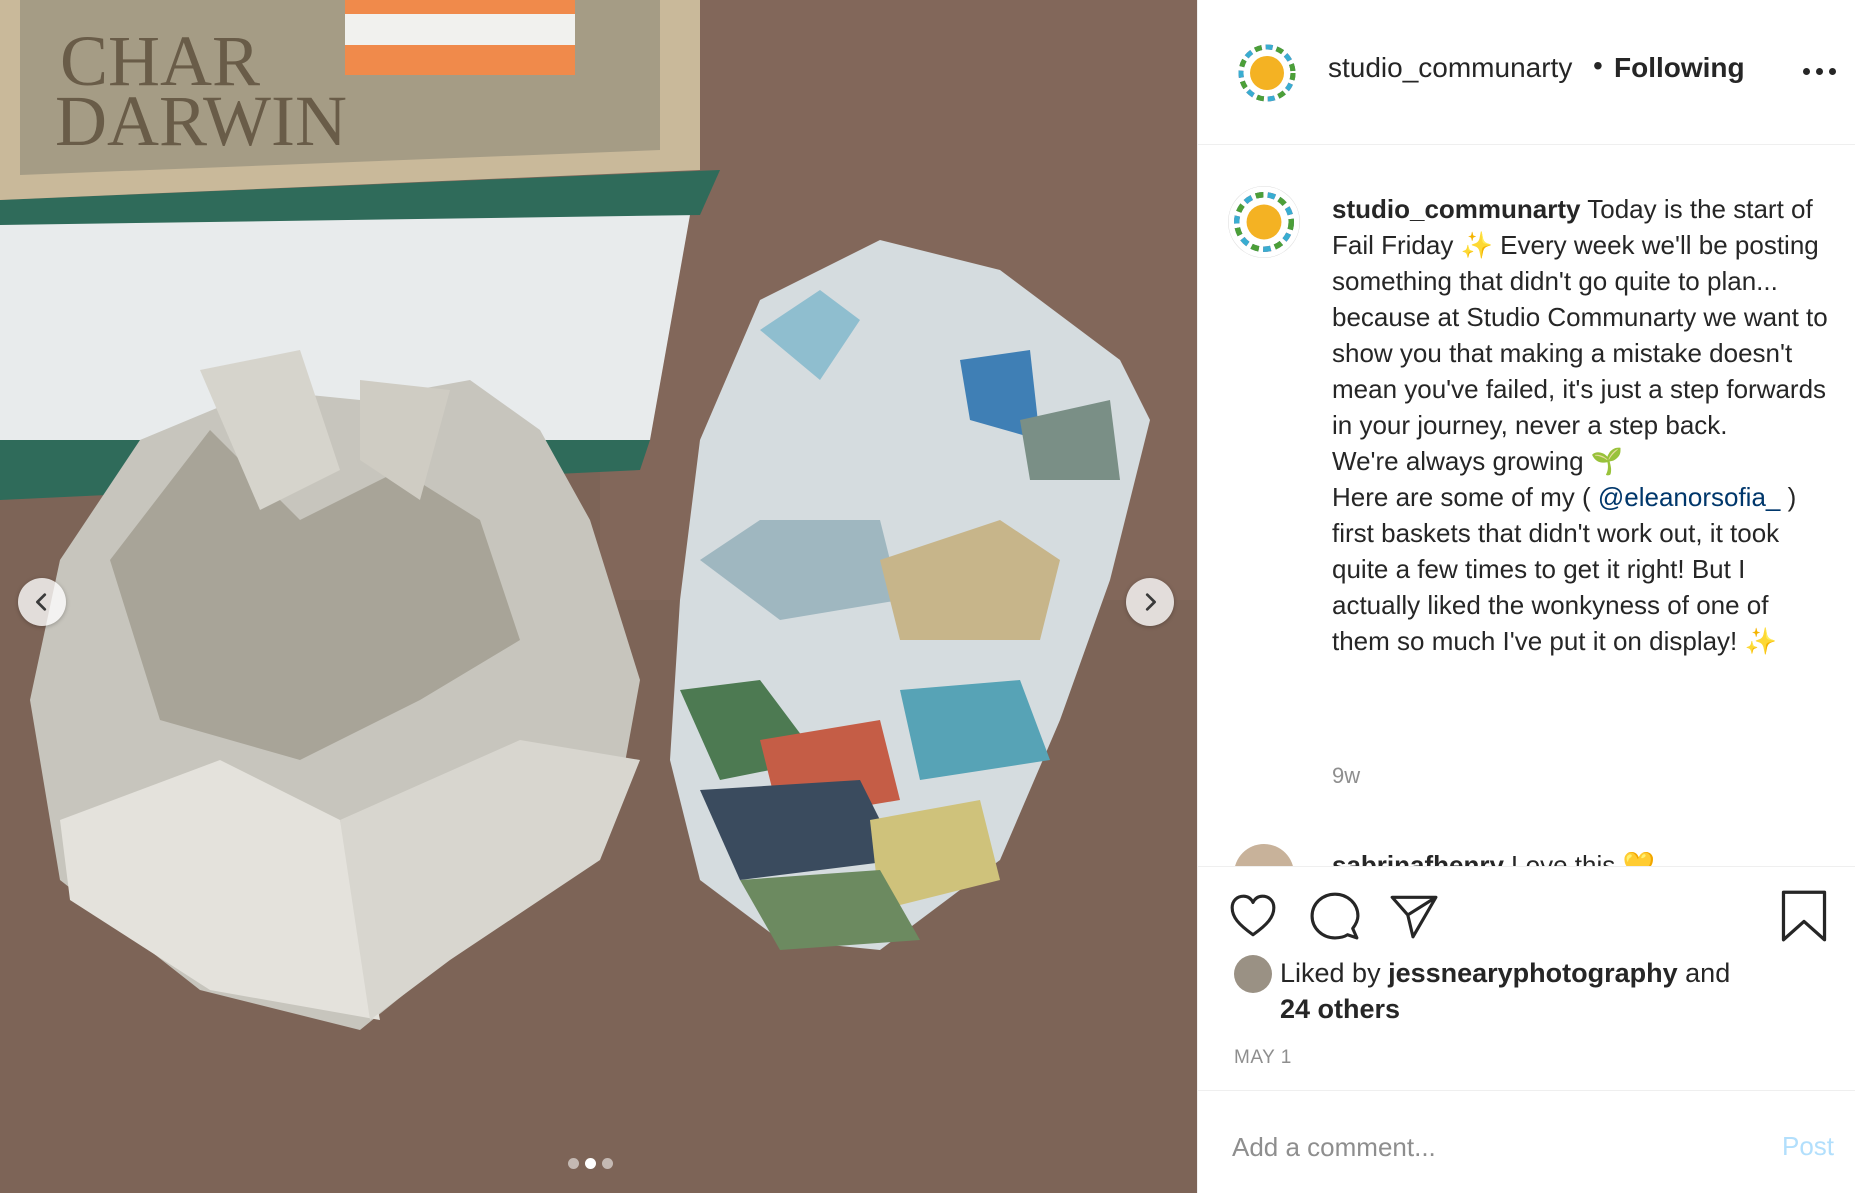 The height and width of the screenshot is (1193, 1855). Describe the element at coordinates (1465, 497) in the screenshot. I see `caption-text-3: Here are some of my (` at that location.